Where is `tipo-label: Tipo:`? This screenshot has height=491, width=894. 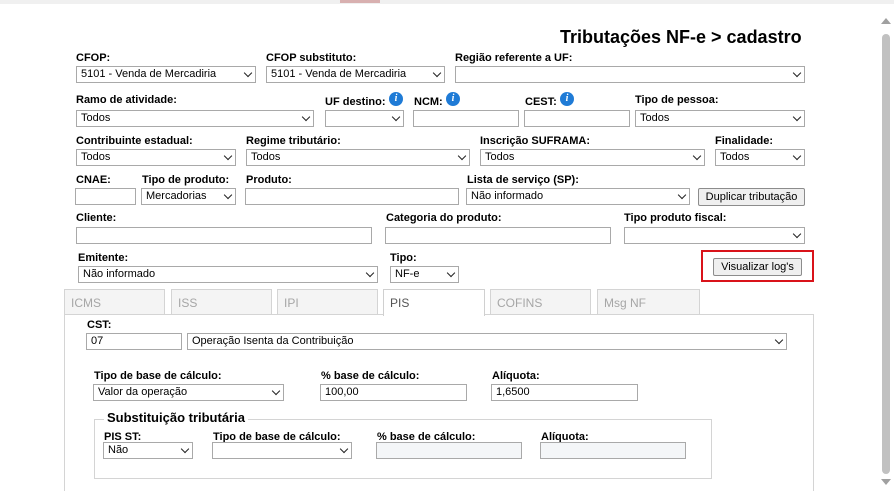 tipo-label: Tipo: is located at coordinates (403, 258).